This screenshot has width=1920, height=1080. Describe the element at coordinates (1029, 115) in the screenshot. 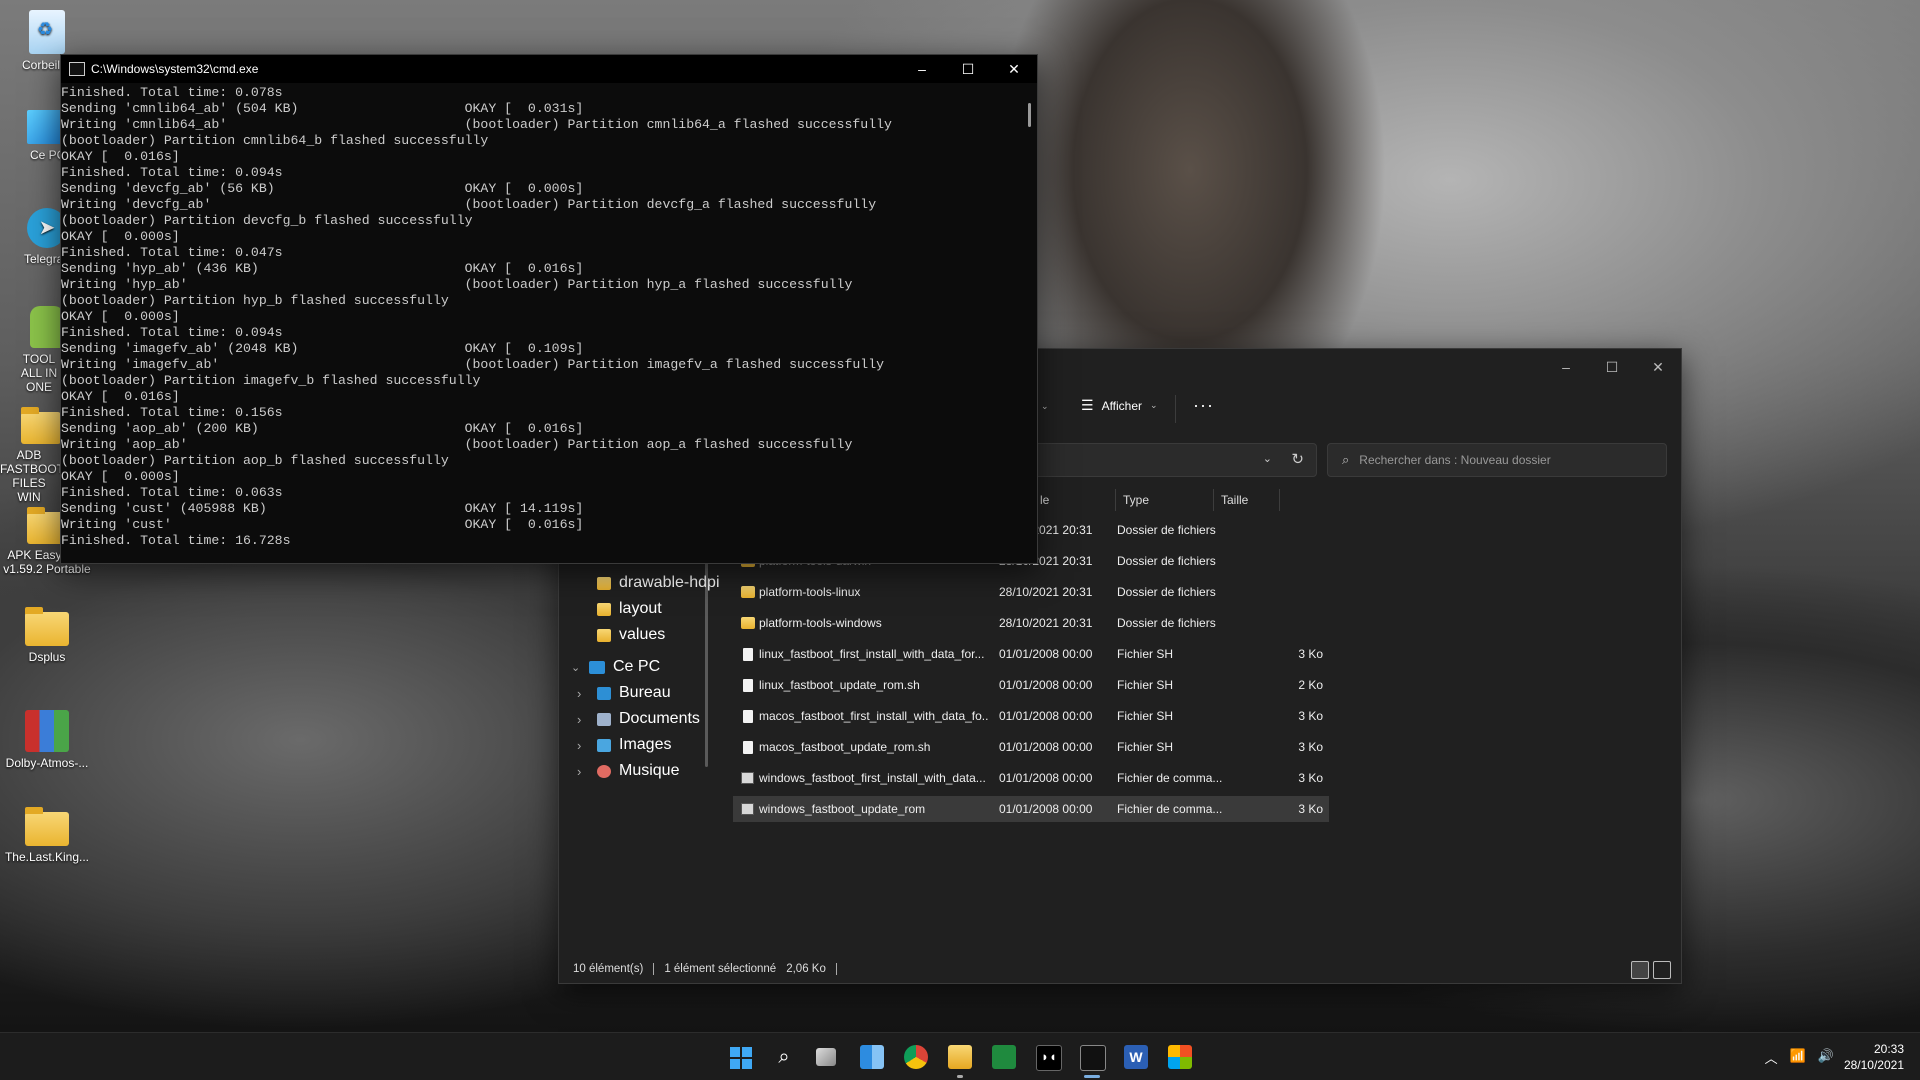

I see `cmd-scrollbar` at that location.